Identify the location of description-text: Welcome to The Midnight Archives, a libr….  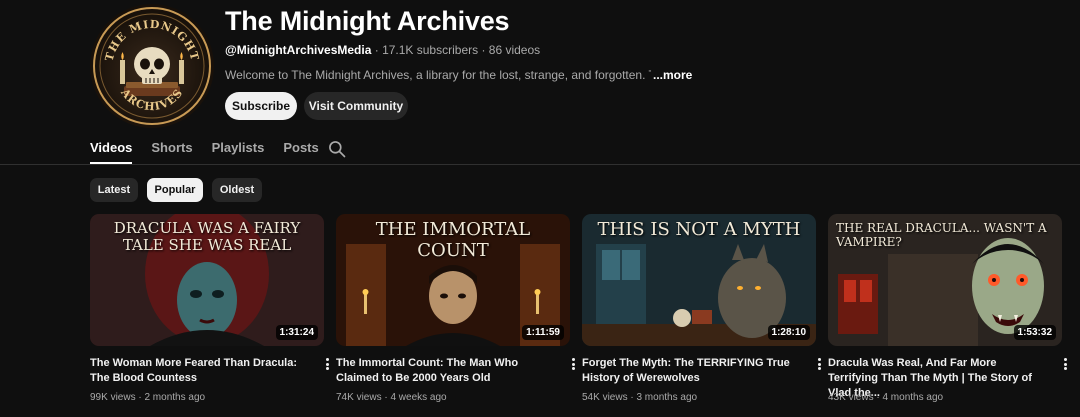
(455, 75).